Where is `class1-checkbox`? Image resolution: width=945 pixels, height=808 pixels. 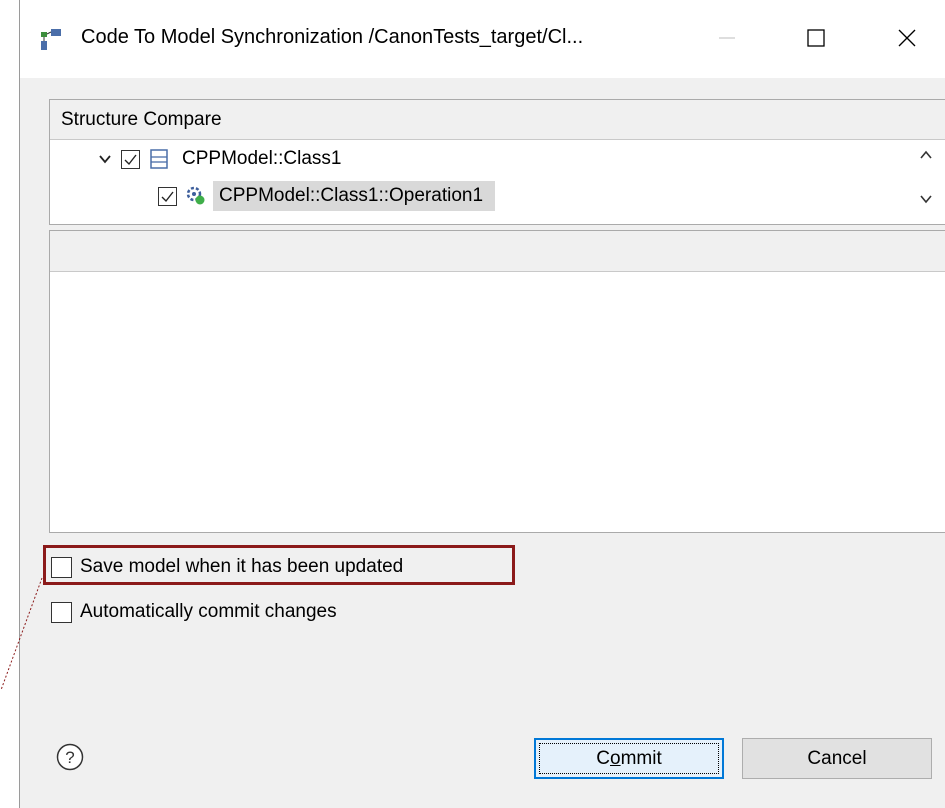 class1-checkbox is located at coordinates (130, 159).